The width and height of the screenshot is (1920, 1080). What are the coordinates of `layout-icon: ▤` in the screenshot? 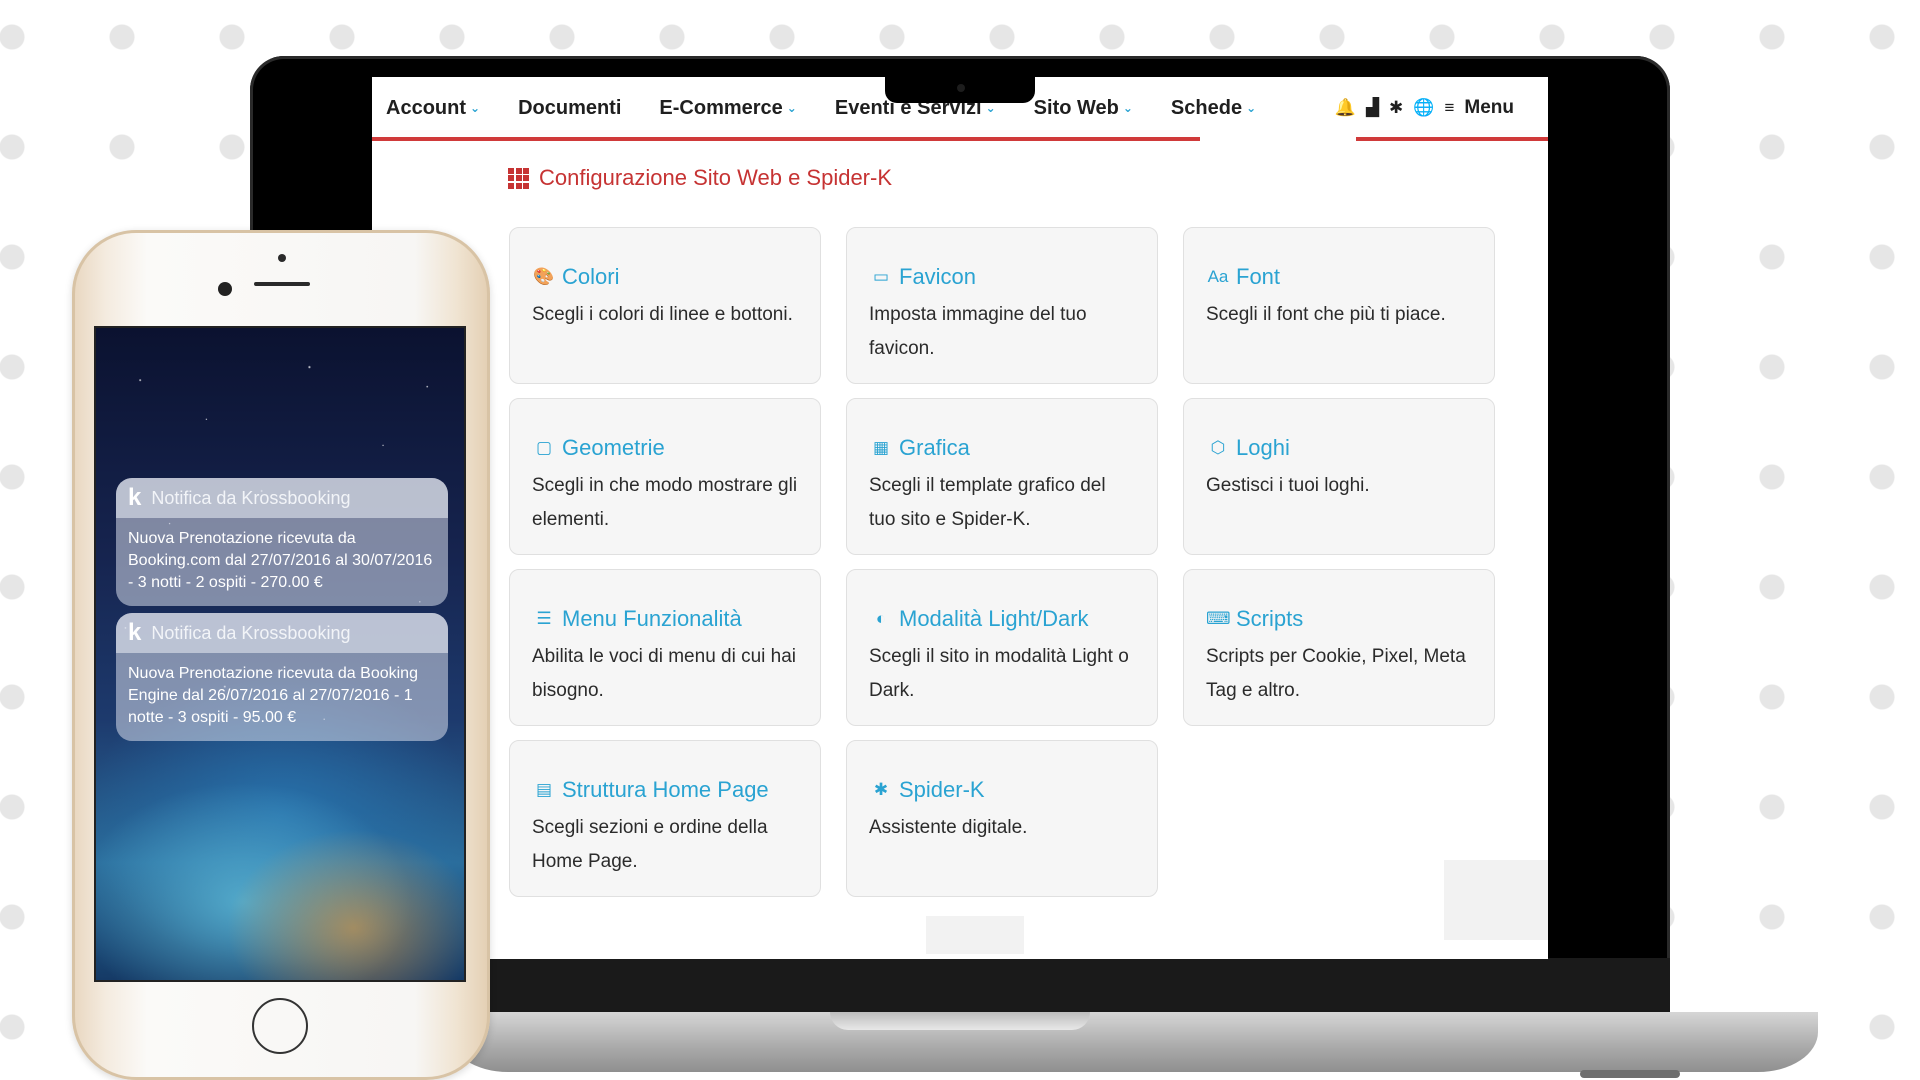 It's located at (544, 789).